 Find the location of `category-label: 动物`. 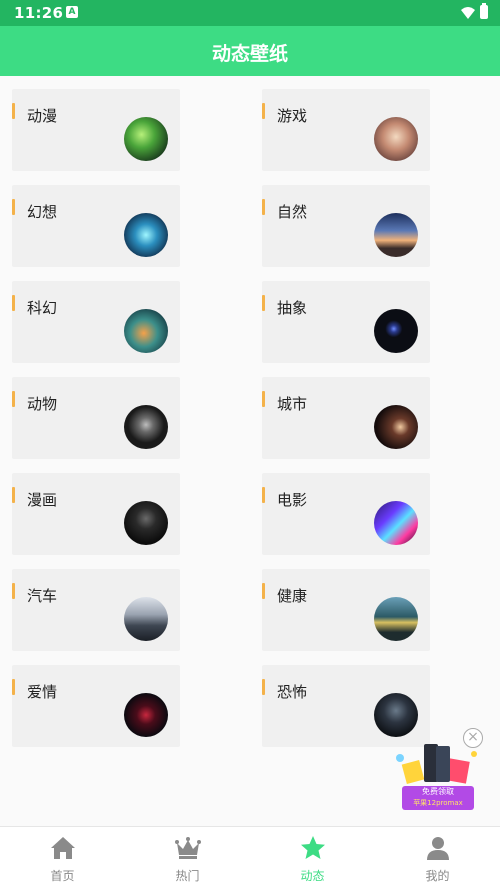

category-label: 动物 is located at coordinates (42, 404).